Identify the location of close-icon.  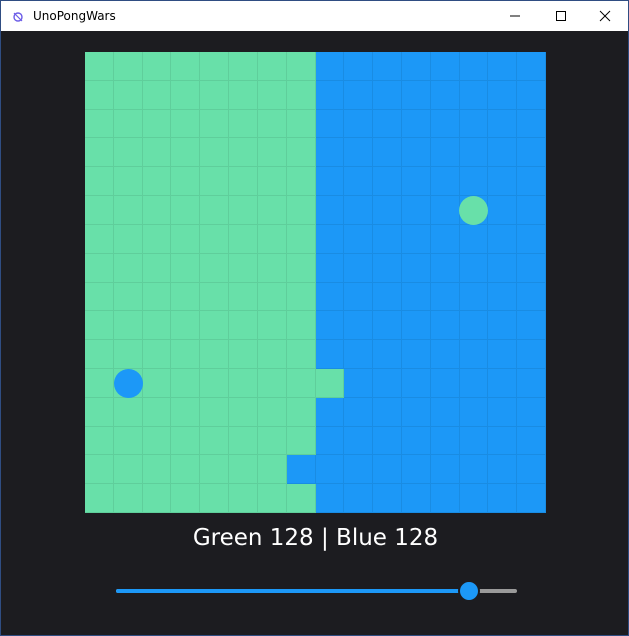
(605, 16).